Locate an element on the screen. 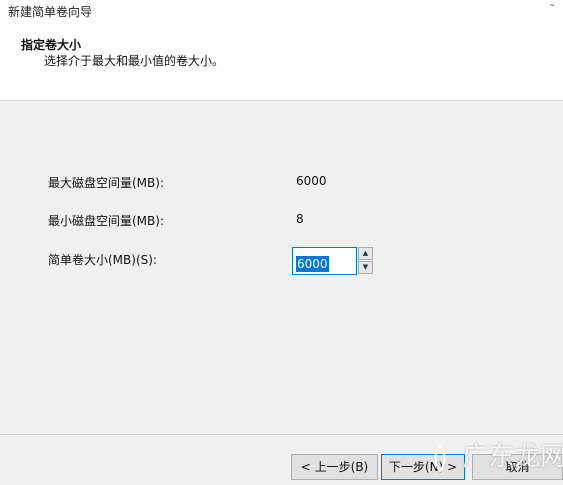  volume-size-input: 6000 is located at coordinates (324, 261).